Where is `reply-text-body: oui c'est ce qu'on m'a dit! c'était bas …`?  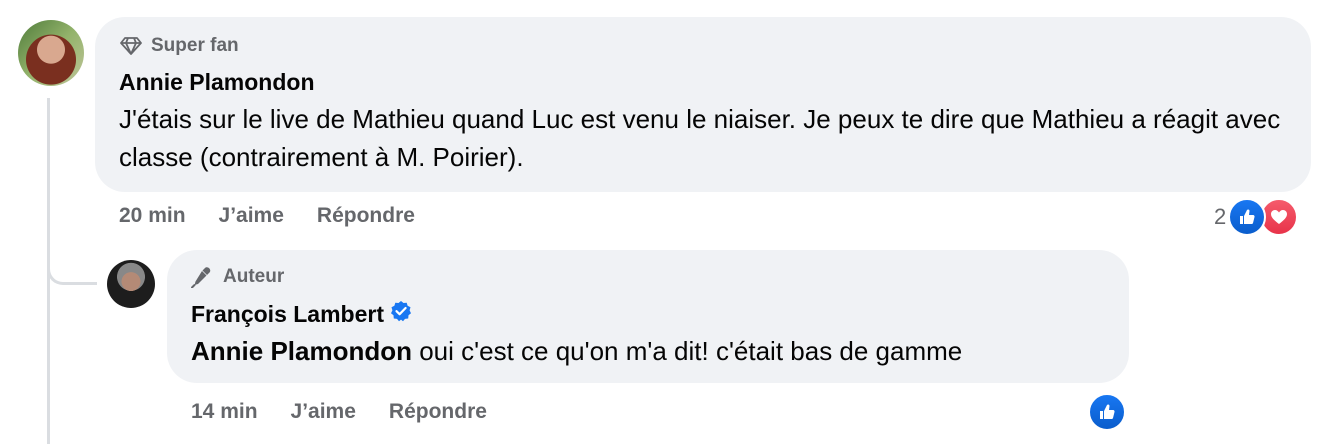 reply-text-body: oui c'est ce qu'on m'a dit! c'était bas … is located at coordinates (687, 351).